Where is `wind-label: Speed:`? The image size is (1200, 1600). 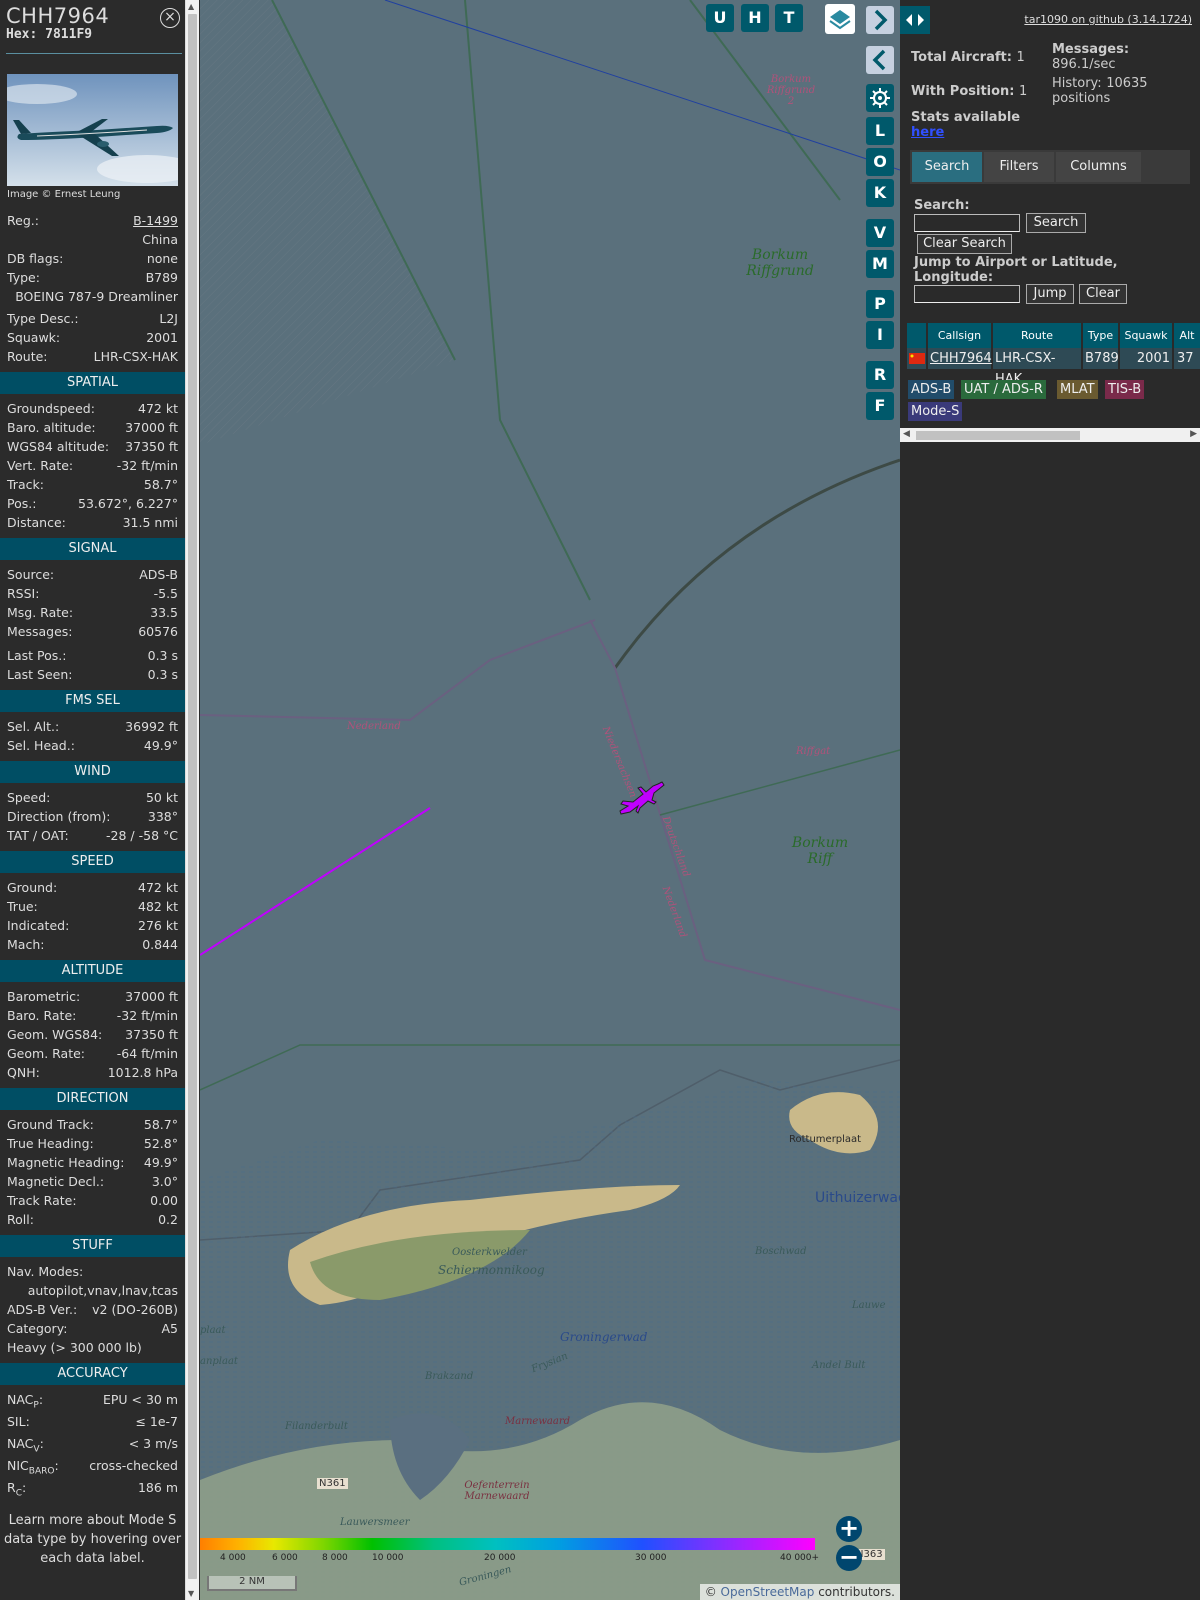
wind-label: Speed: is located at coordinates (28, 797).